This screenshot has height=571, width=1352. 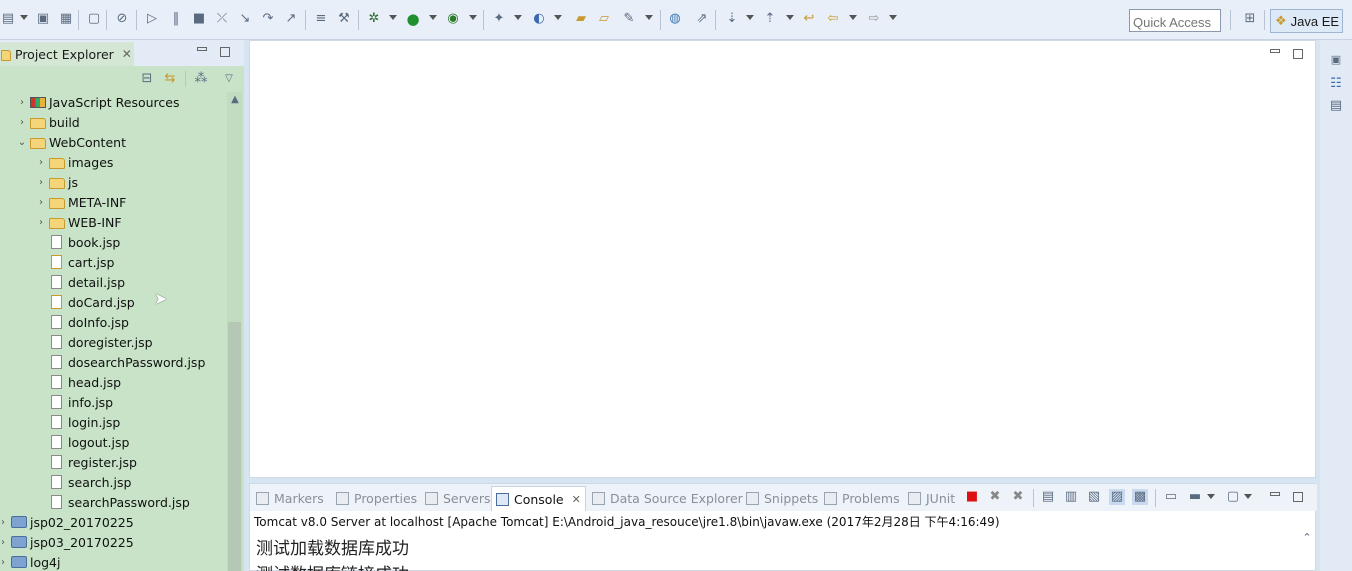 I want to click on new-server-dropdown, so click(x=518, y=17).